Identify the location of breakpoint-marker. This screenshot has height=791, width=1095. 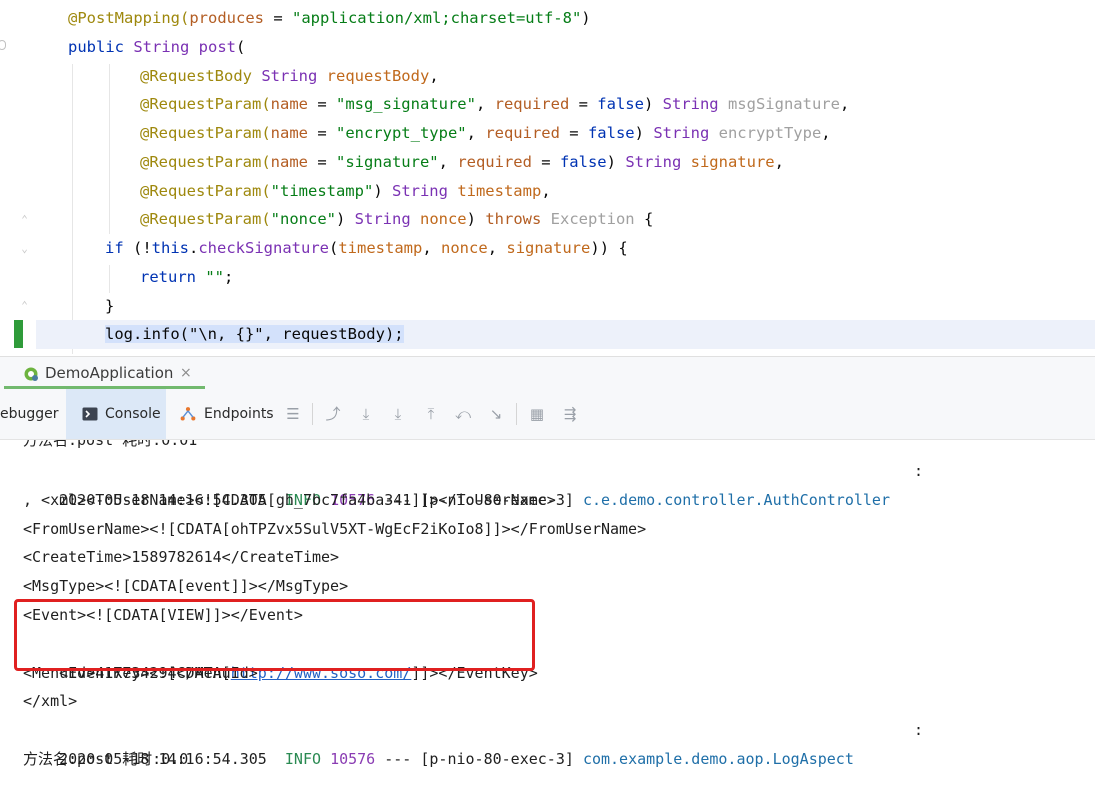
(3, 45).